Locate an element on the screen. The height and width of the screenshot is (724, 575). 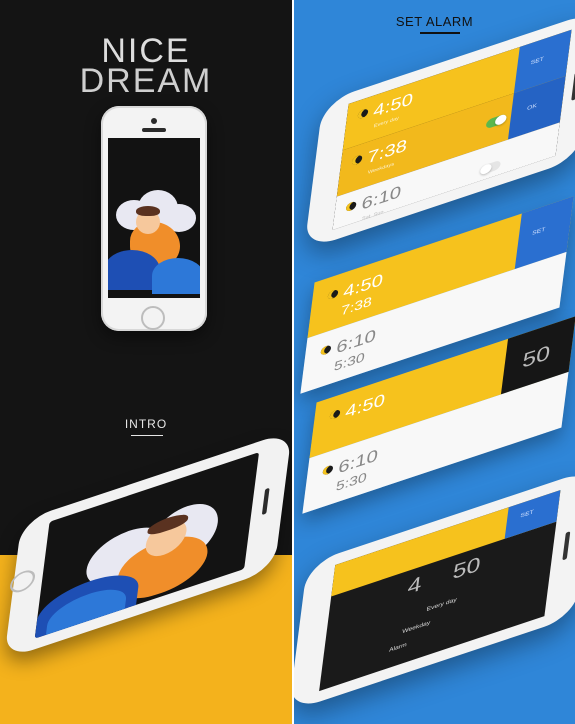
phone-screen is located at coordinates (154, 218).